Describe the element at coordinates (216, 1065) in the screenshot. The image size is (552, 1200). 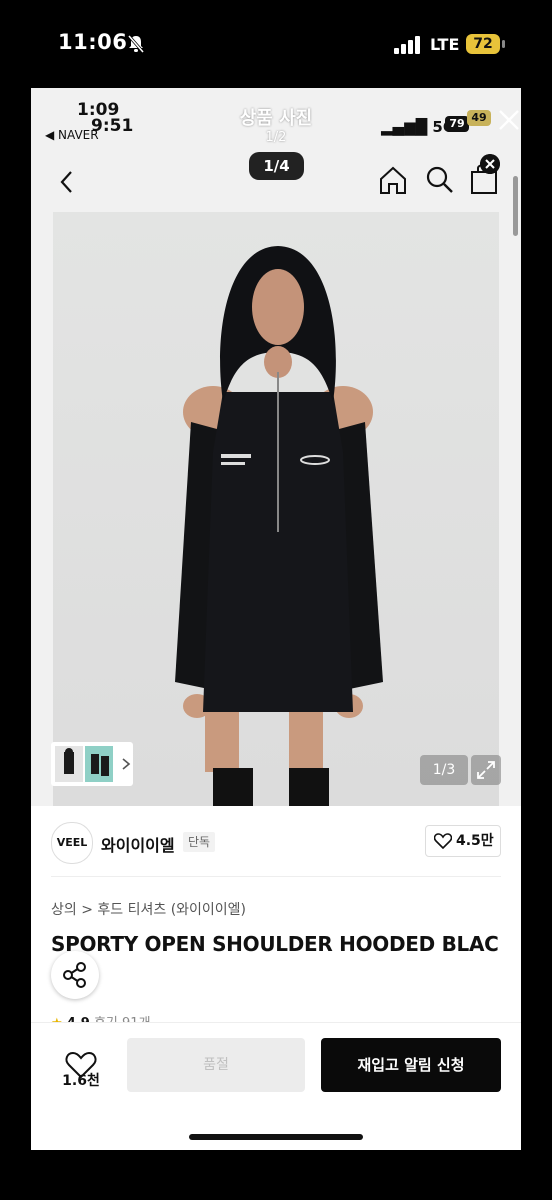
I see `soldout-button: 품절` at that location.